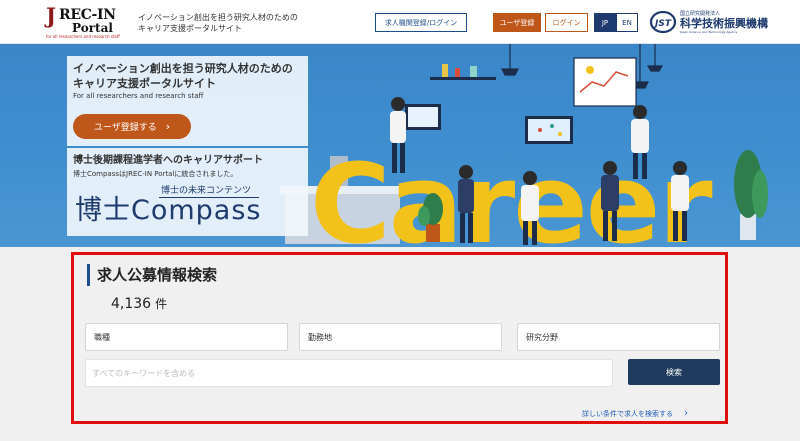 The height and width of the screenshot is (441, 800). I want to click on job-type-select: 職種, so click(186, 337).